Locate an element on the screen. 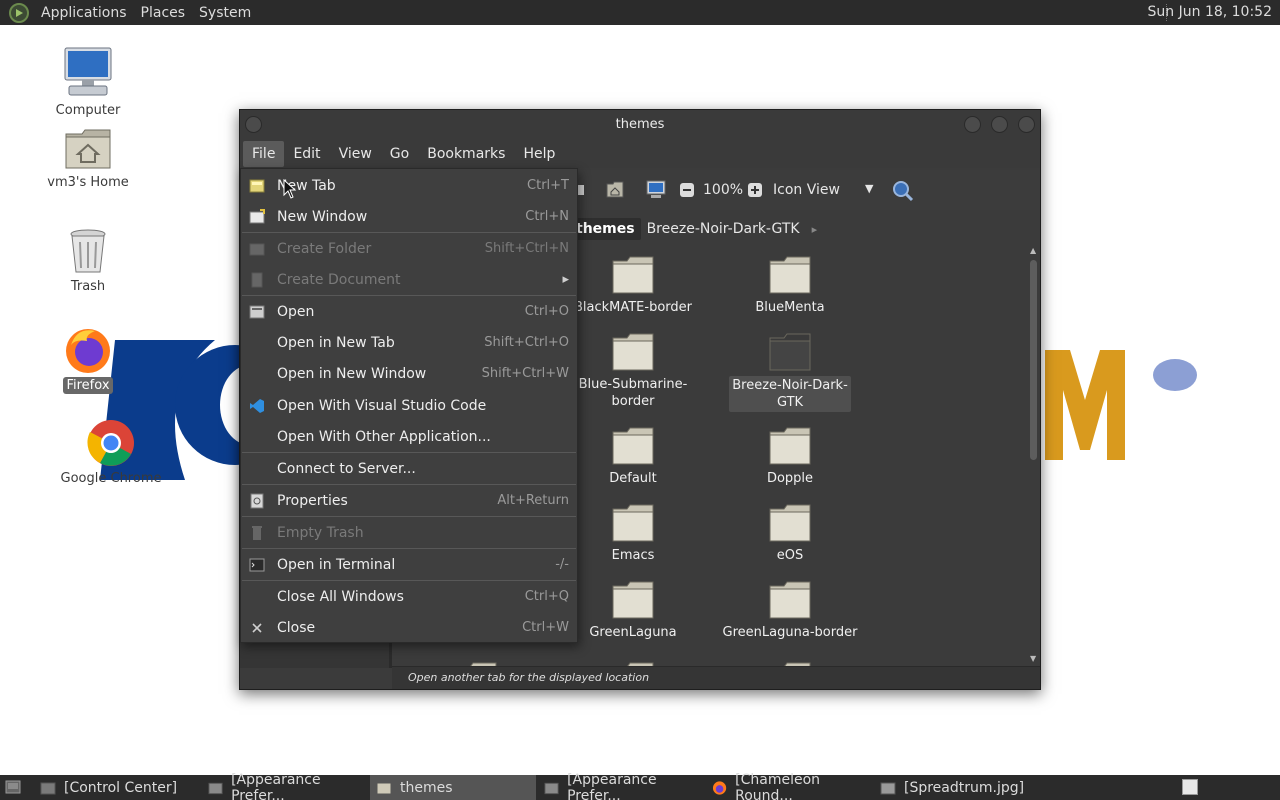 The image size is (1280, 800). taskbar-button: themes is located at coordinates (453, 787).